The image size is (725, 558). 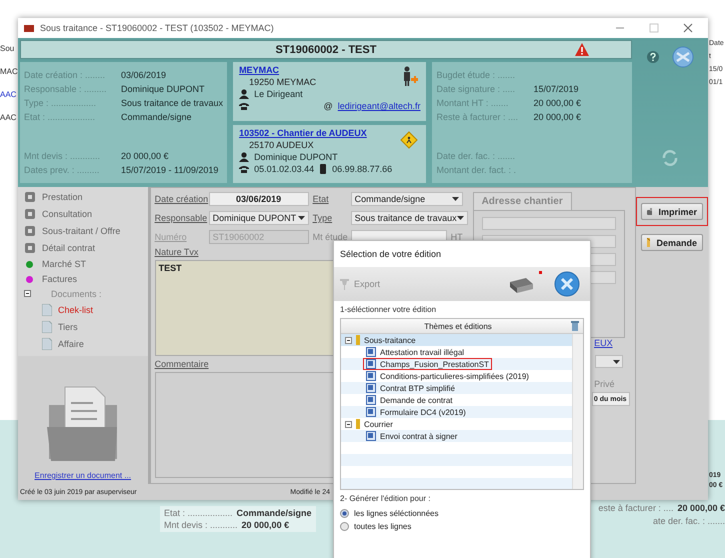 What do you see at coordinates (83, 327) in the screenshot?
I see `document-item: Tiers` at bounding box center [83, 327].